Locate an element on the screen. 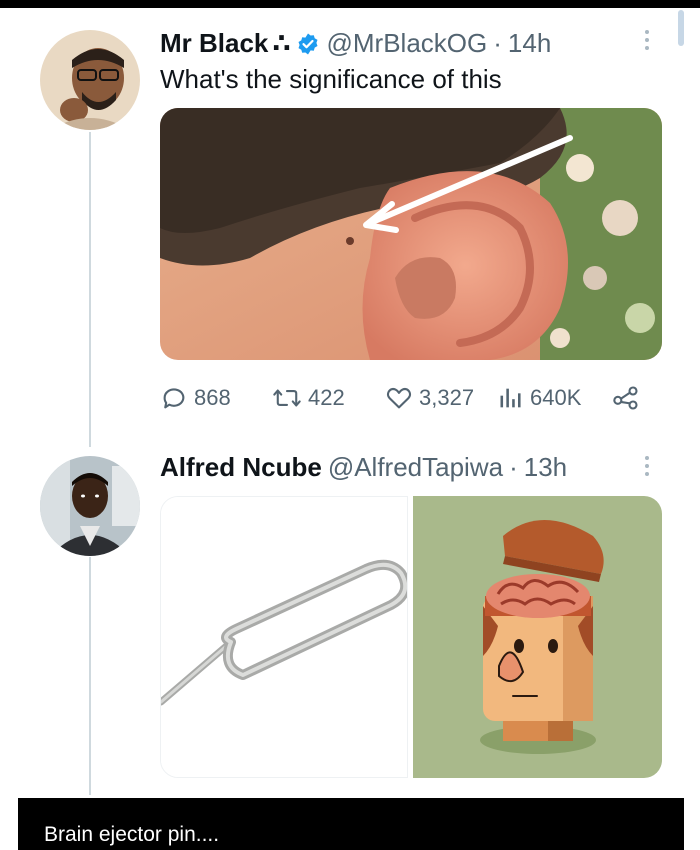 This screenshot has width=700, height=850. like-count: 3,327 is located at coordinates (447, 397).